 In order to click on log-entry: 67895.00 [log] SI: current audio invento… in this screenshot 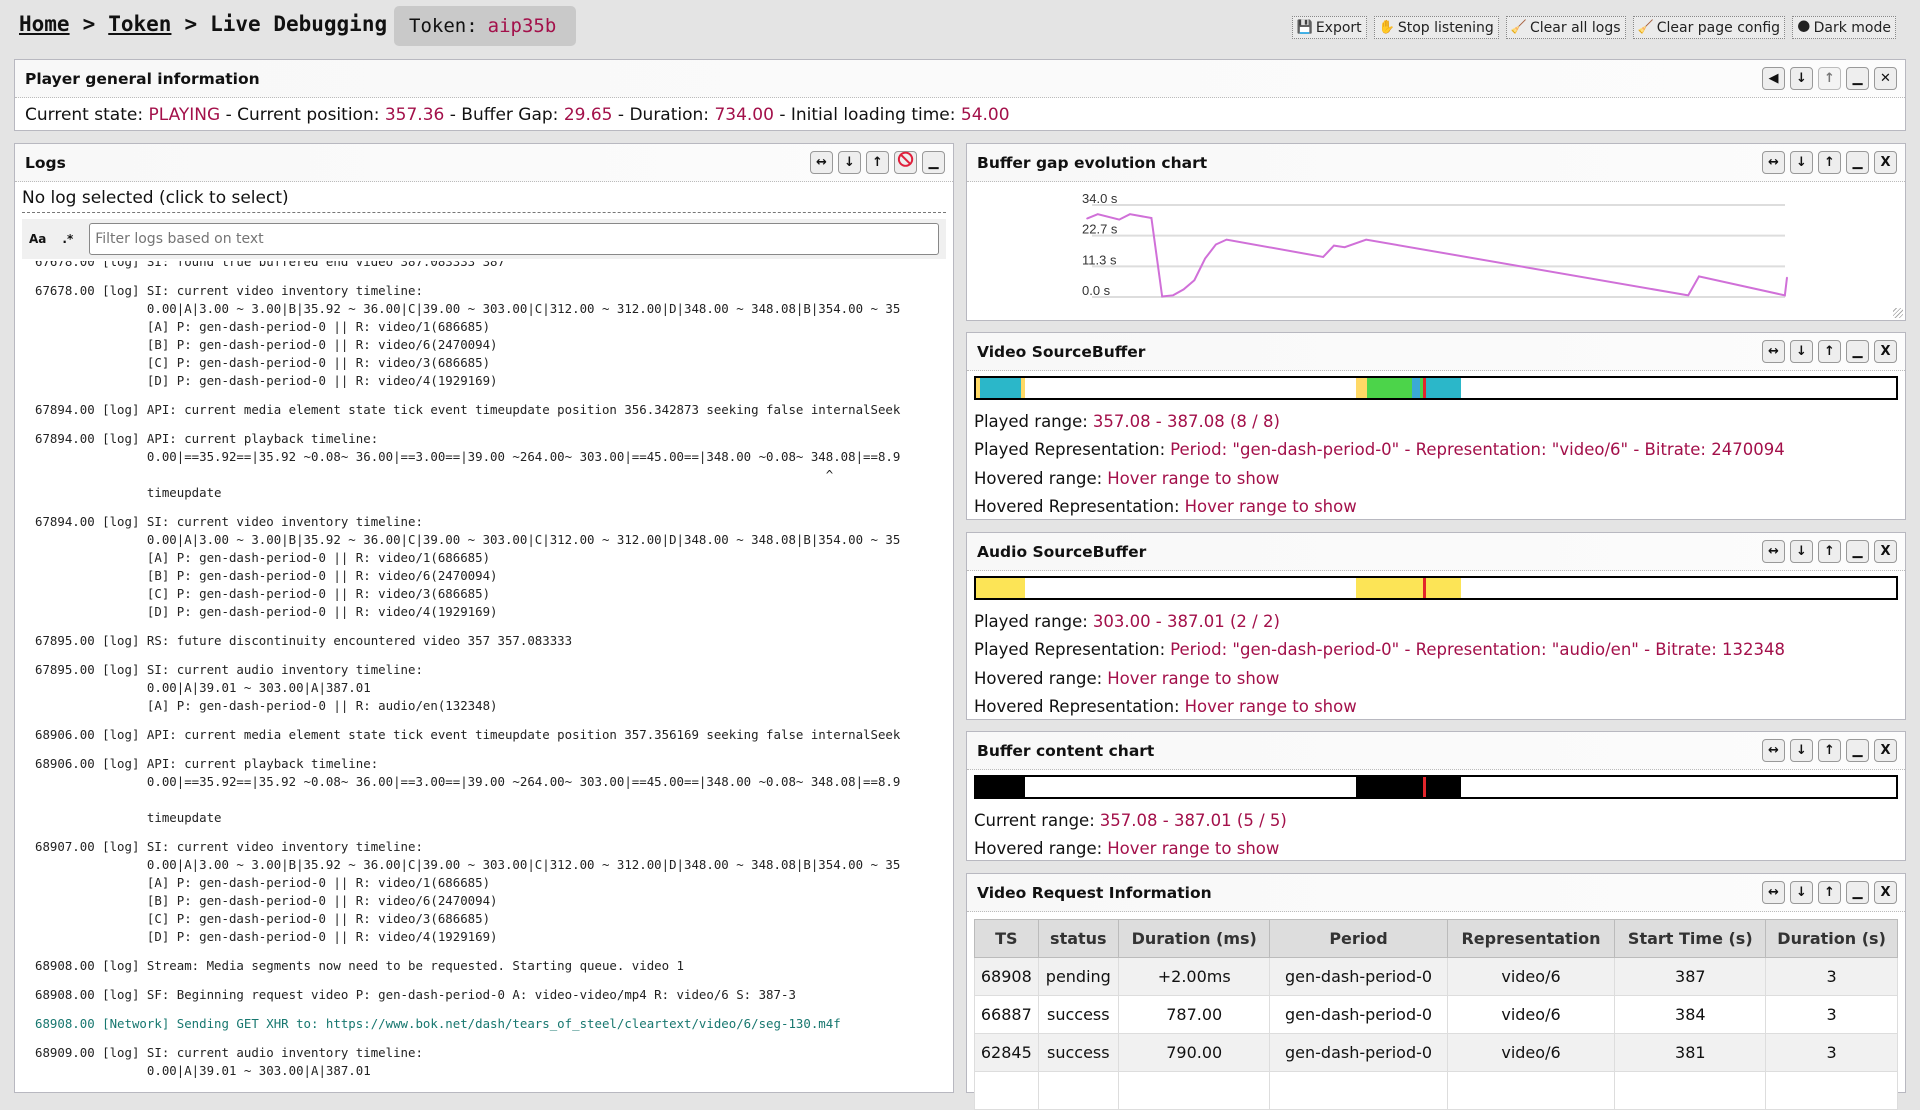, I will do `click(484, 688)`.